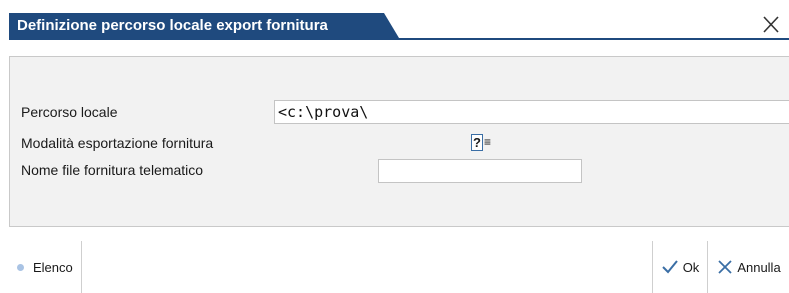  I want to click on annulla-button: Annulla, so click(749, 267).